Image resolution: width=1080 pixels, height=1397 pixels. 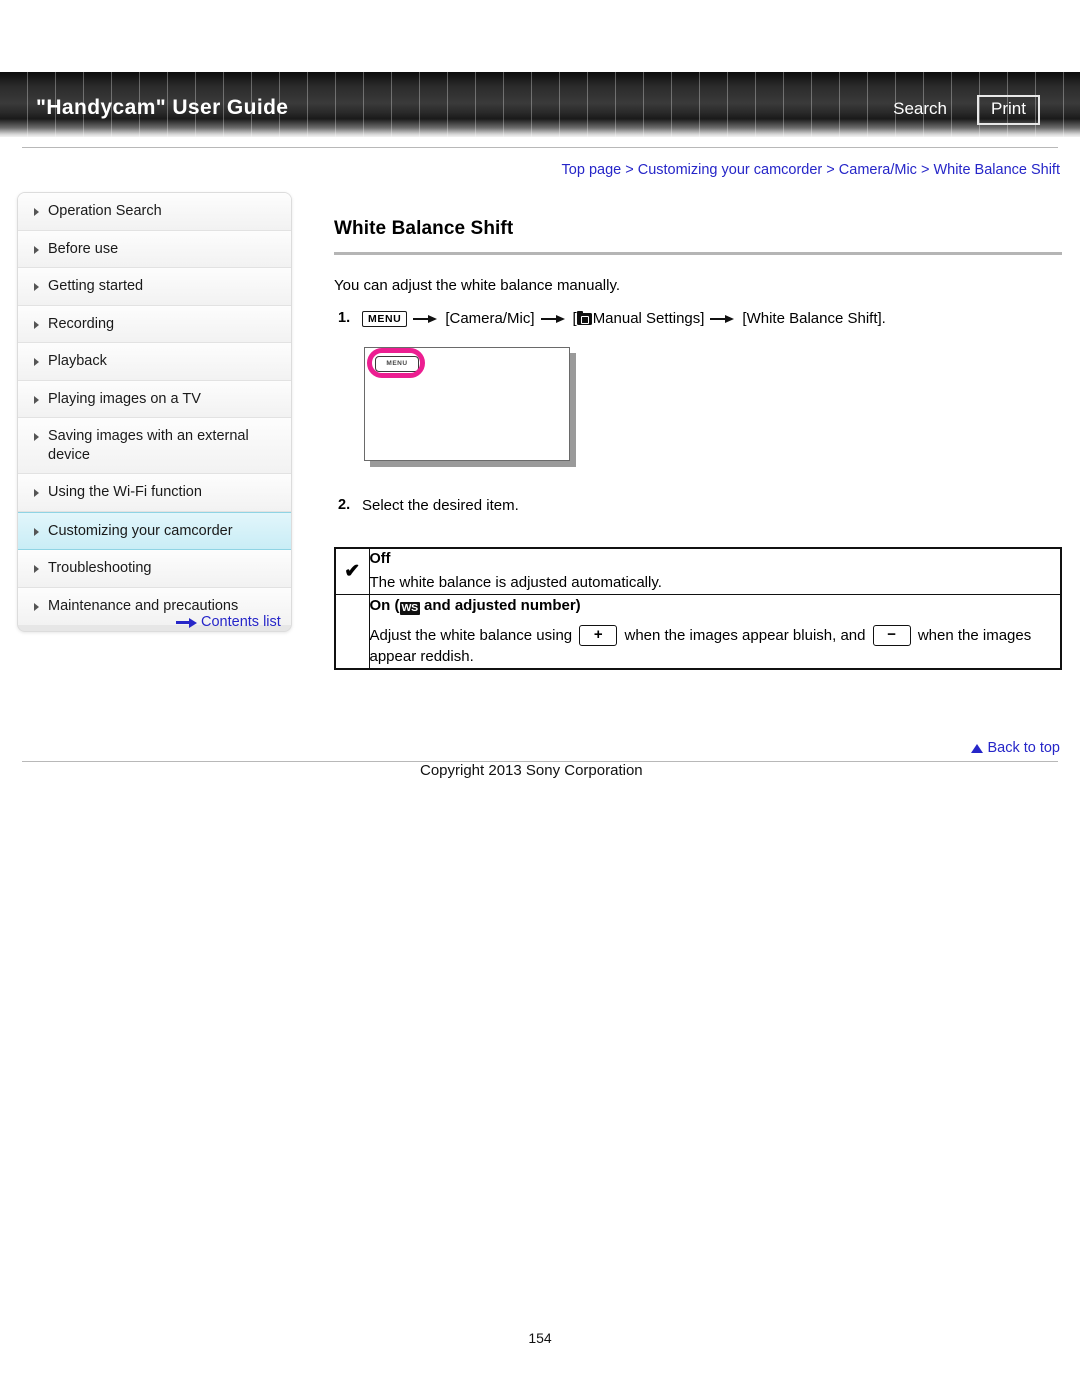 I want to click on sidebar-item-label: Customizing your camcorder, so click(x=140, y=530).